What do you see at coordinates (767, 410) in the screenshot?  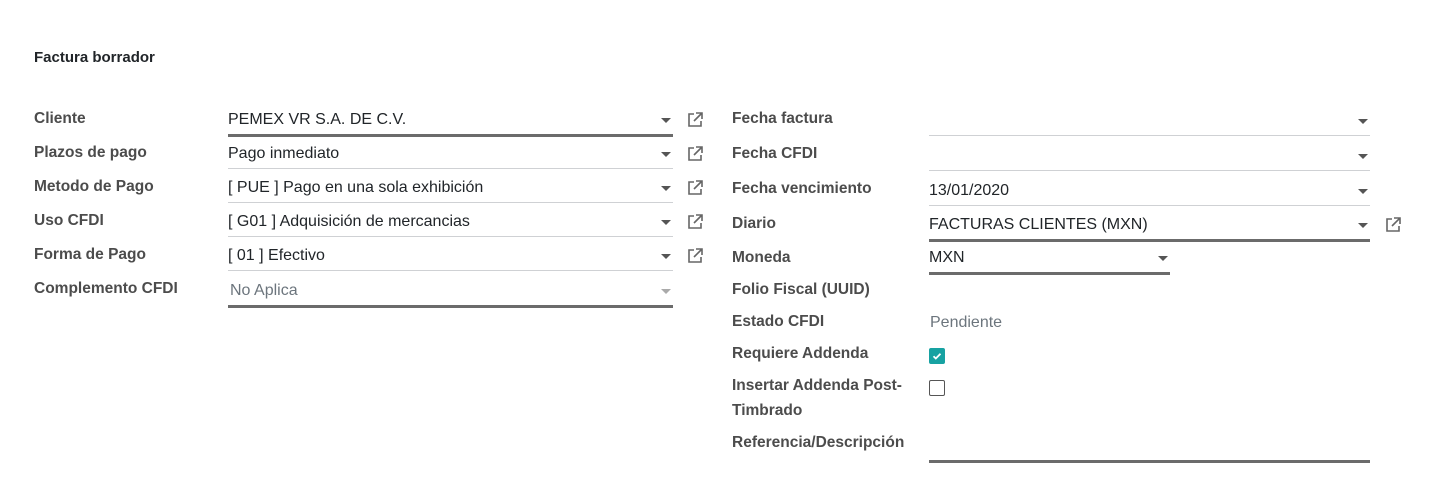 I see `insertar-addenda-label-line2: Timbrado` at bounding box center [767, 410].